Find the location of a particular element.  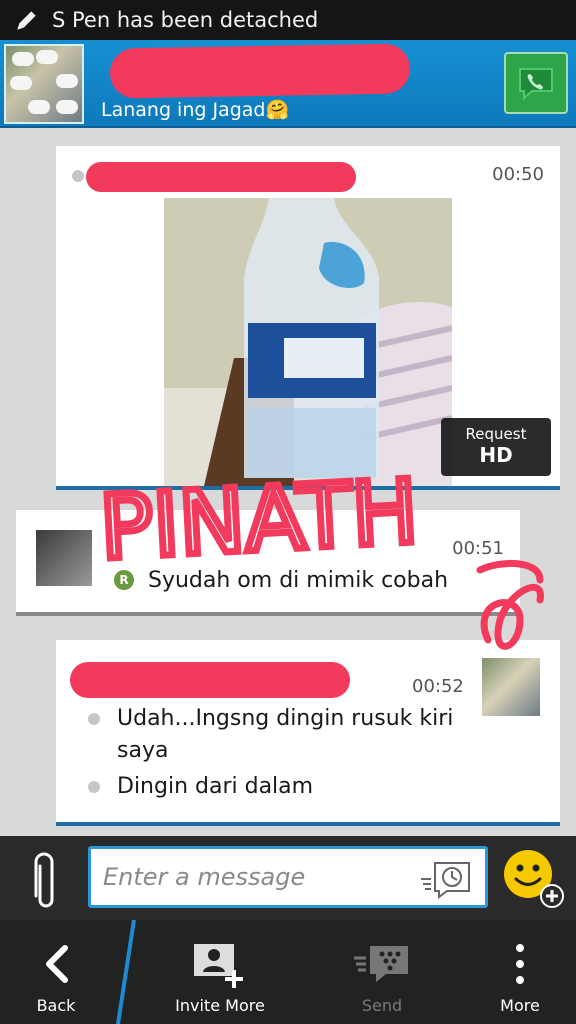

call-button is located at coordinates (536, 83).